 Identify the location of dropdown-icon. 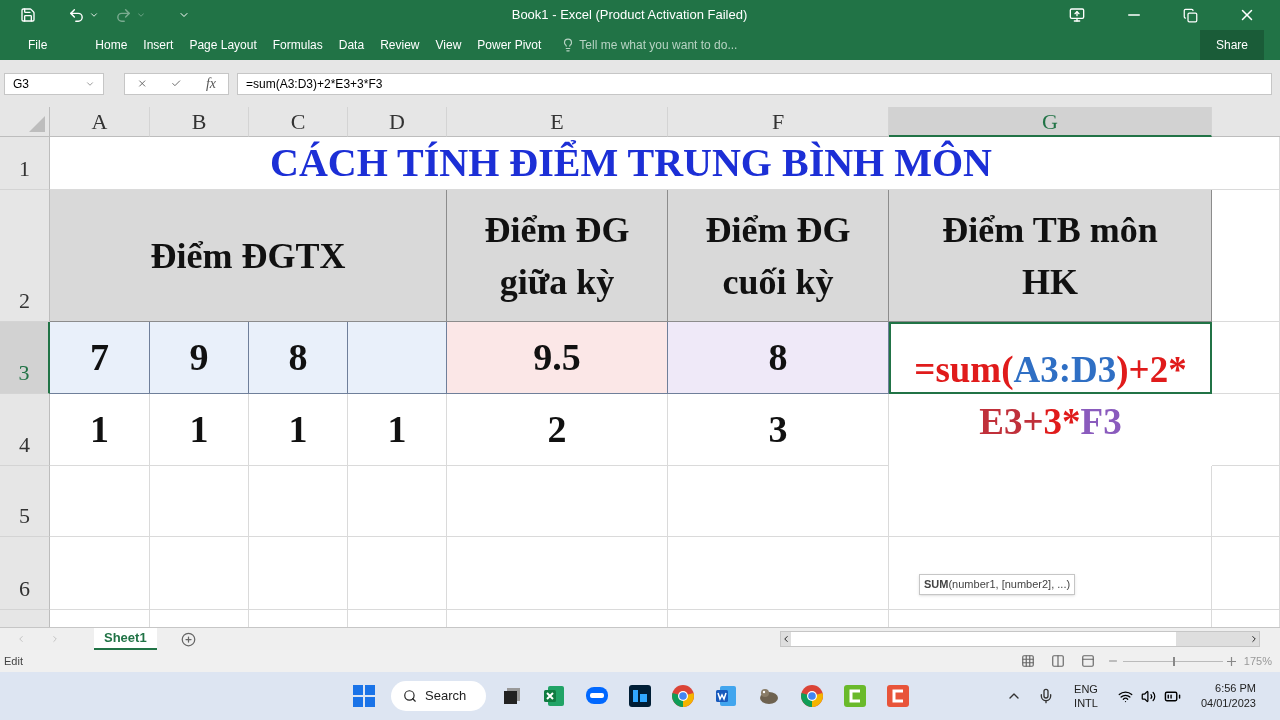
(94, 15).